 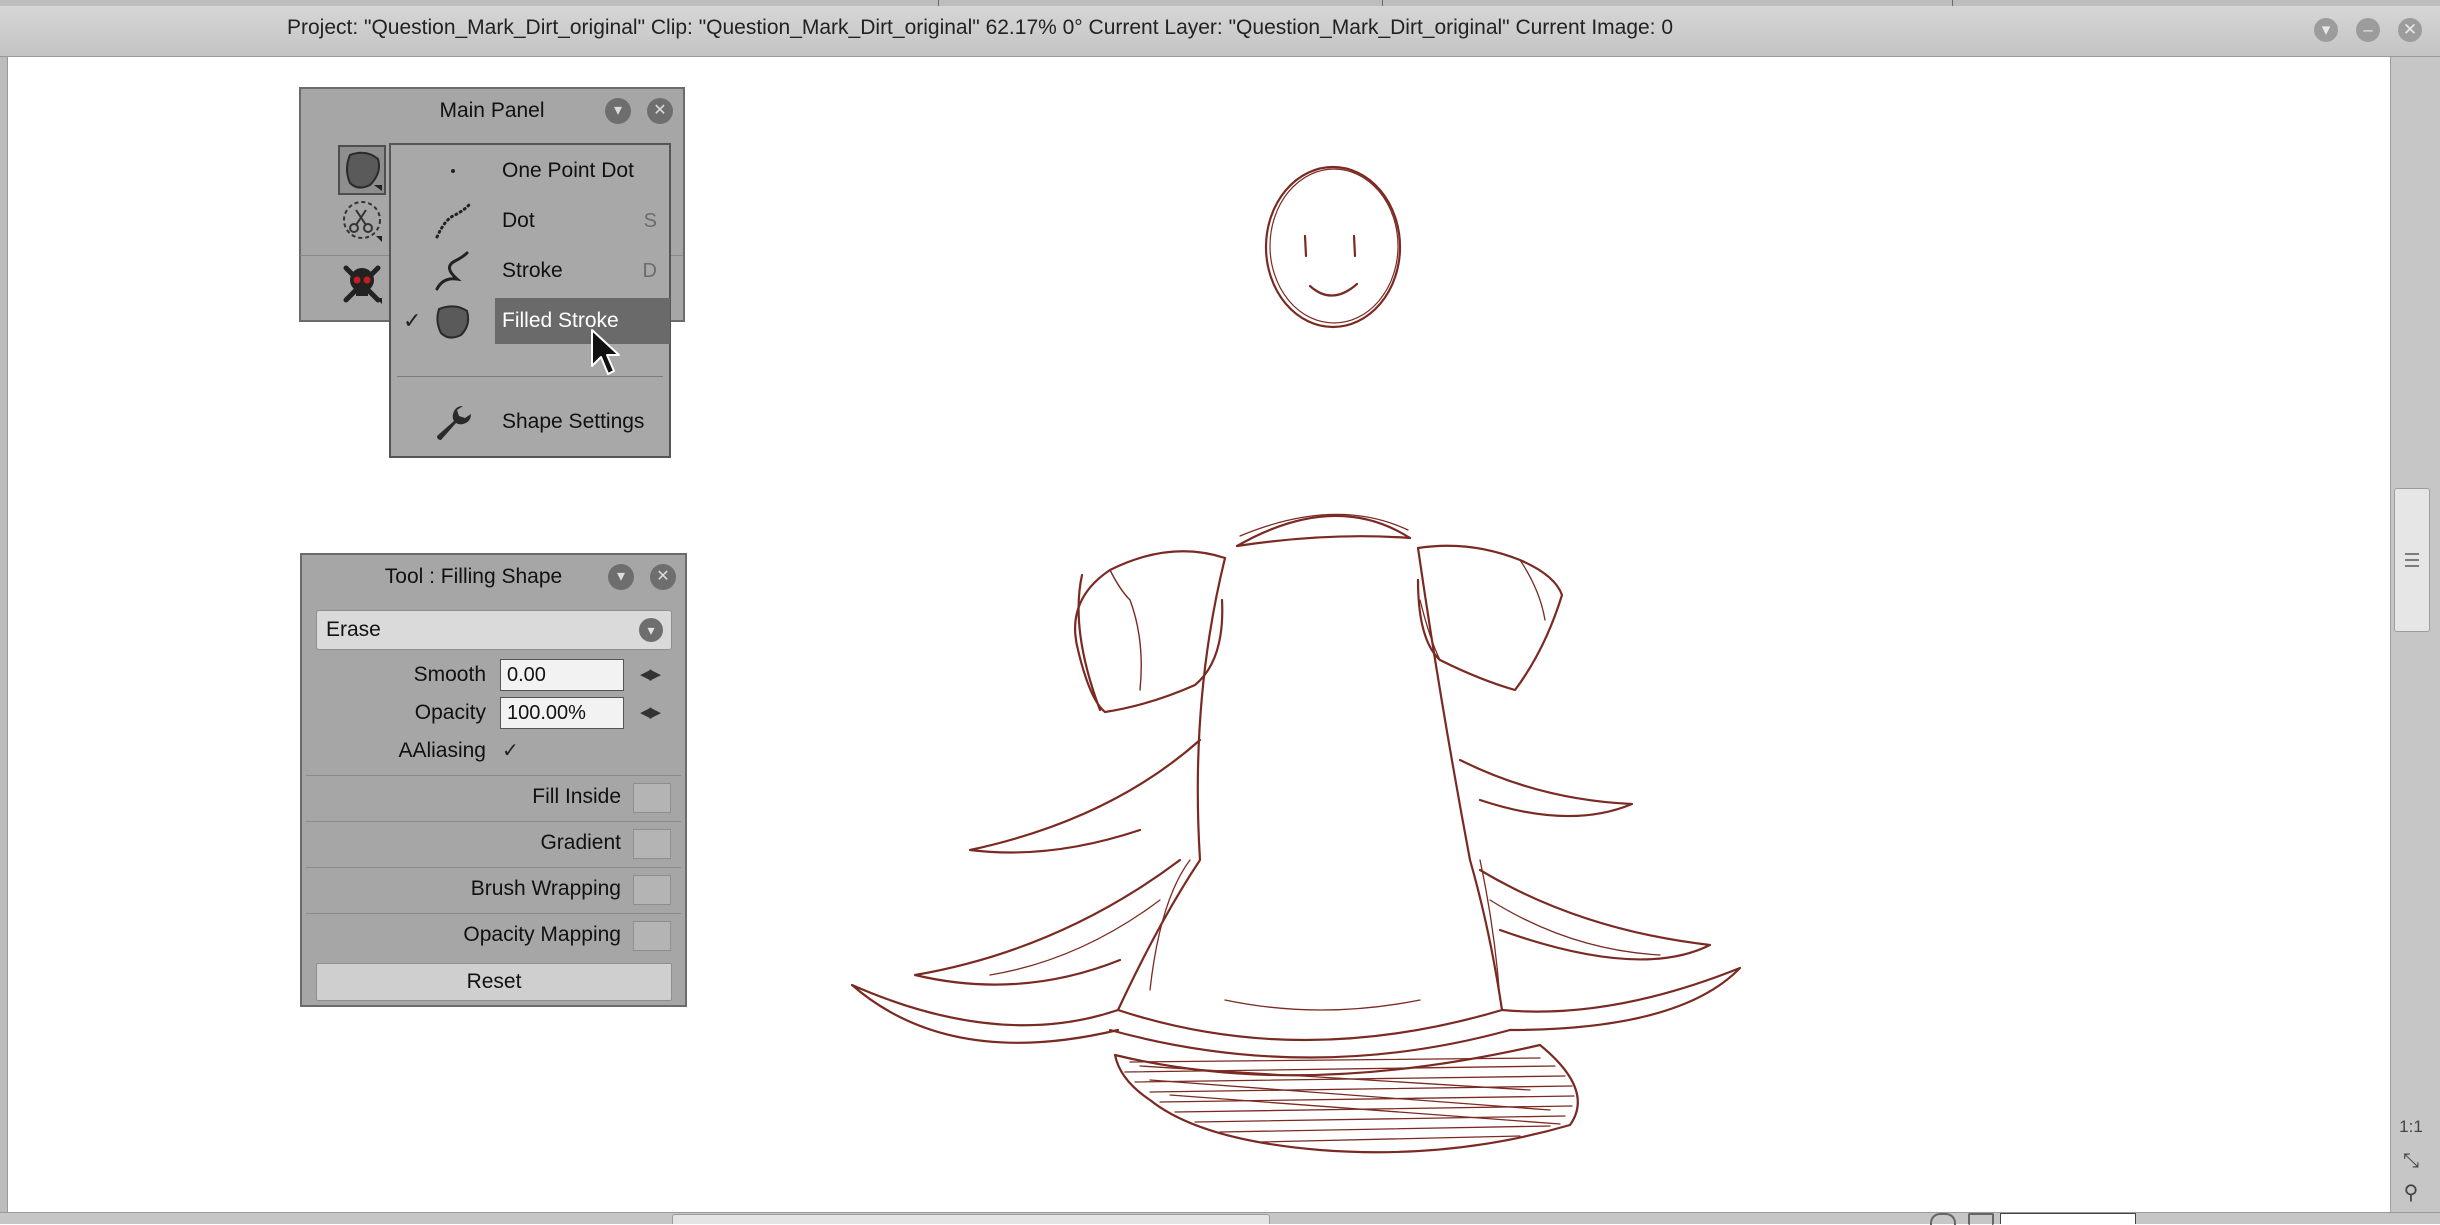 I want to click on vertical-scroll-thumb, so click(x=2412, y=560).